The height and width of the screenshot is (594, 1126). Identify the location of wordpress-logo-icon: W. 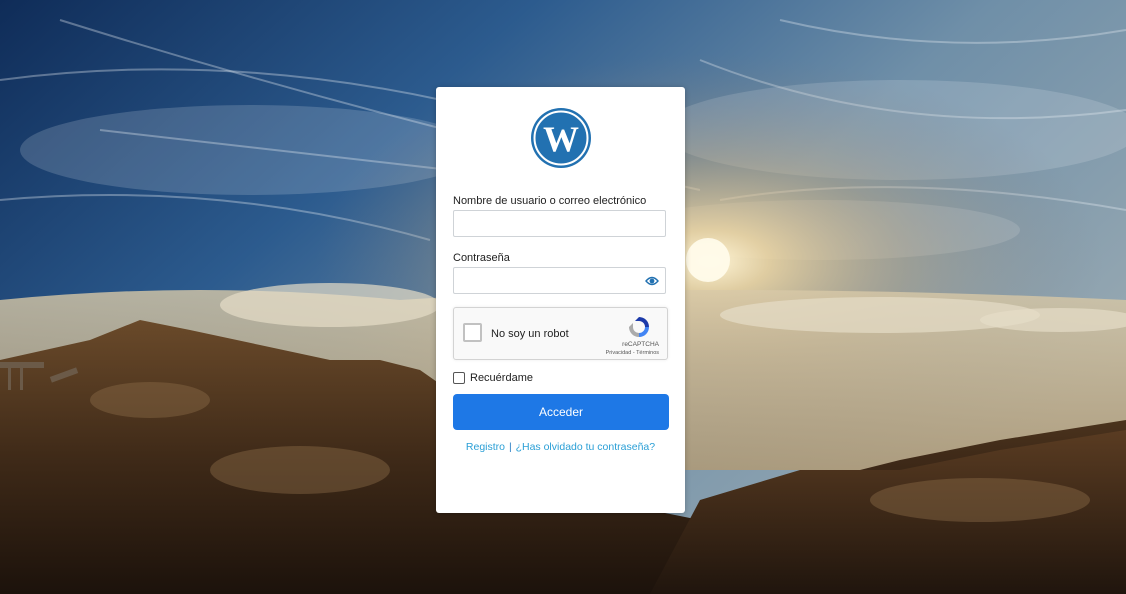
(561, 138).